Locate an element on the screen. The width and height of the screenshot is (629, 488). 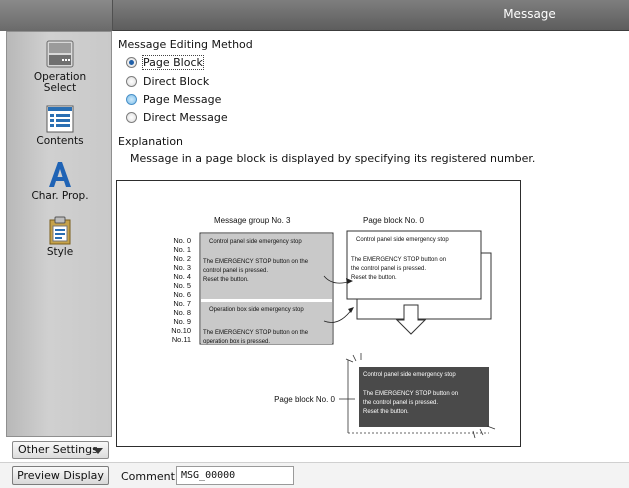
message-number: No. 7 is located at coordinates (182, 303).